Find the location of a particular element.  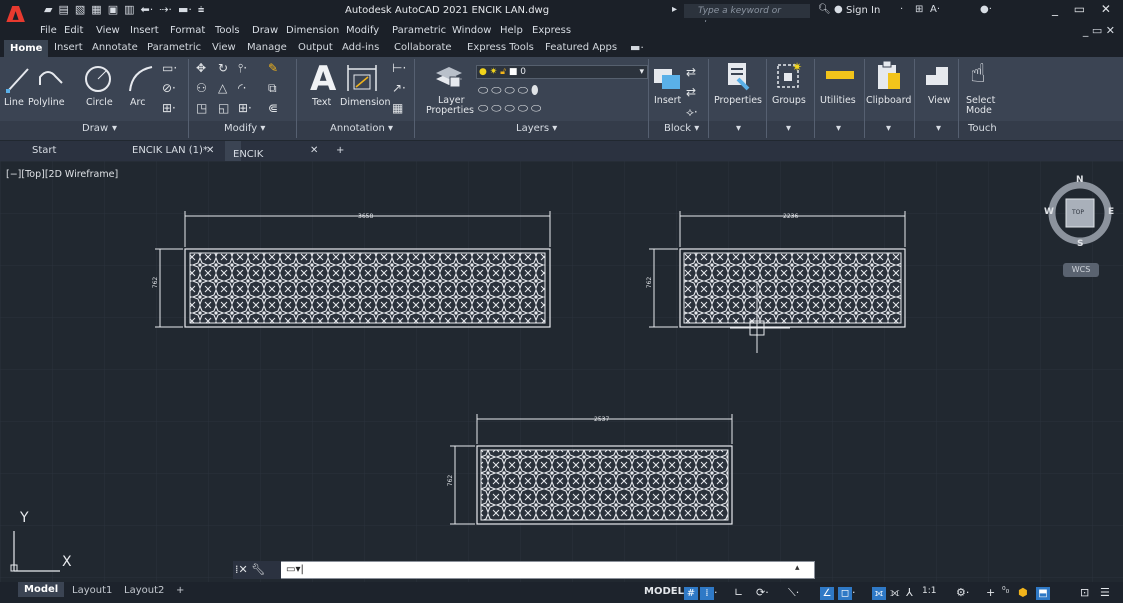

menu-format: Format is located at coordinates (187, 30).